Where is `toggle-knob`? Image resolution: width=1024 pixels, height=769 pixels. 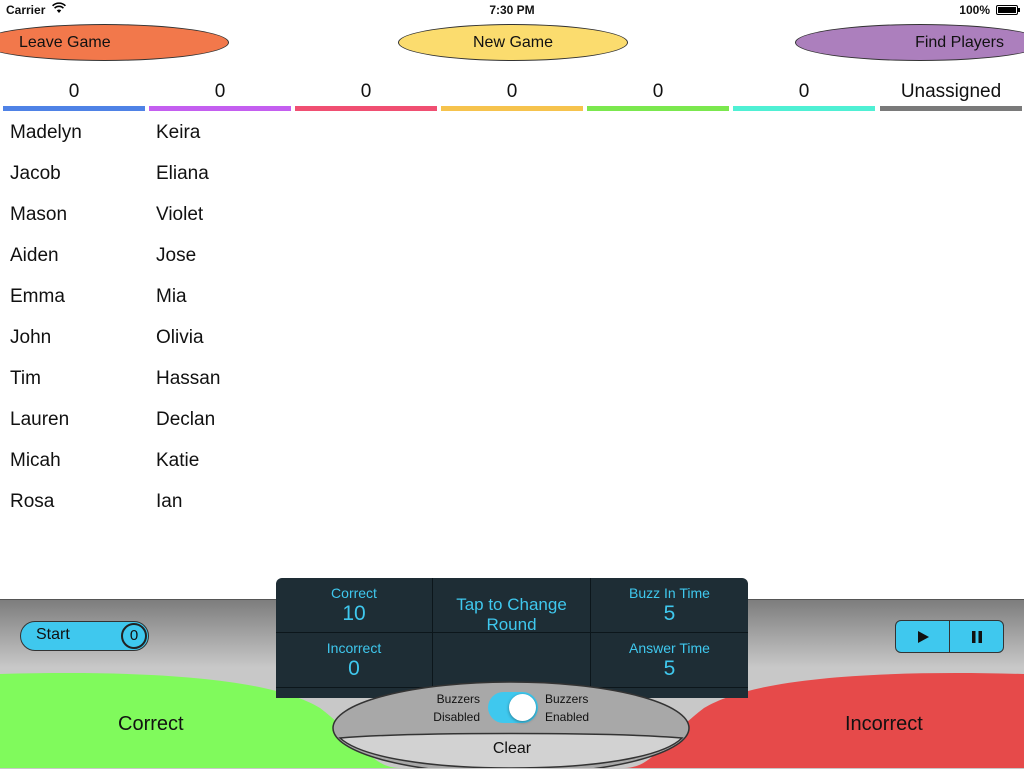 toggle-knob is located at coordinates (522, 707).